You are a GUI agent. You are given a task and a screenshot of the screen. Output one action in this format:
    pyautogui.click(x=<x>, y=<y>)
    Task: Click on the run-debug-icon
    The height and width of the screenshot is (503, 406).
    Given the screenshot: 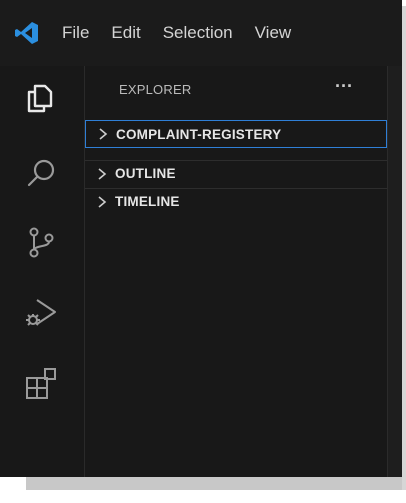 What is the action you would take?
    pyautogui.click(x=41, y=312)
    